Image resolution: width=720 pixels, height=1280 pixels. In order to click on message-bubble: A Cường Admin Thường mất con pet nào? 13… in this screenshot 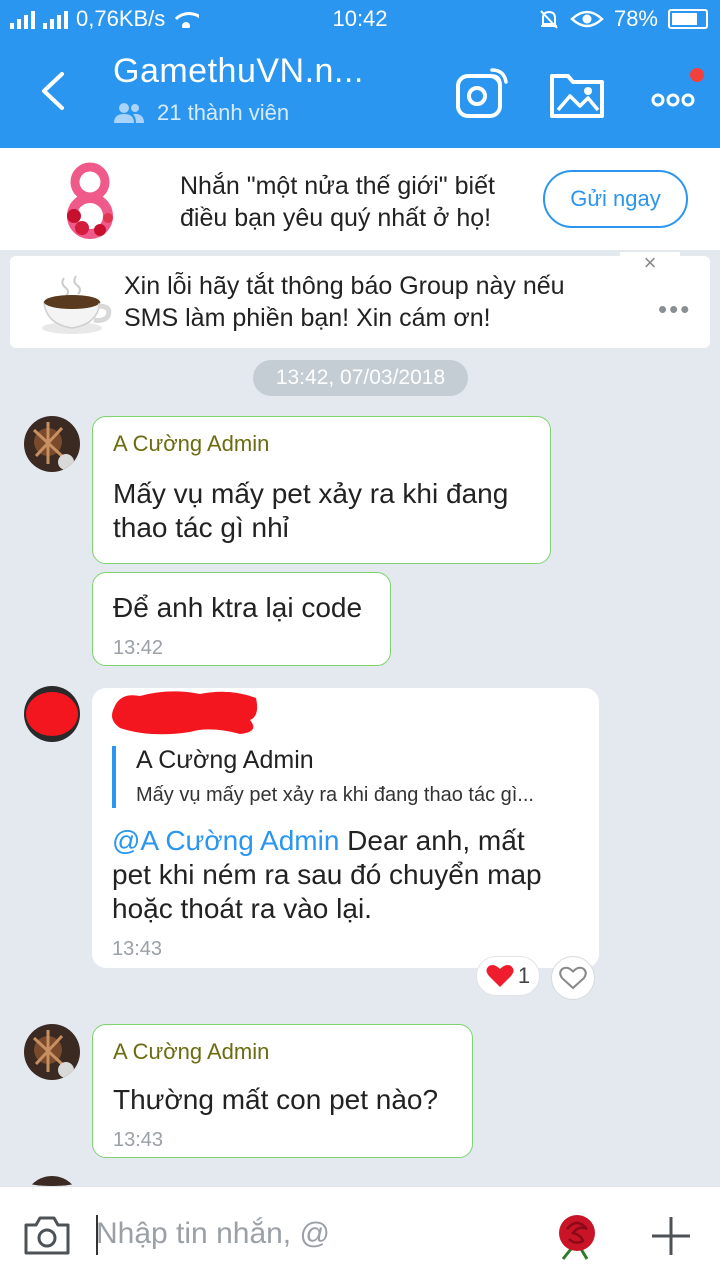, I will do `click(282, 1091)`.